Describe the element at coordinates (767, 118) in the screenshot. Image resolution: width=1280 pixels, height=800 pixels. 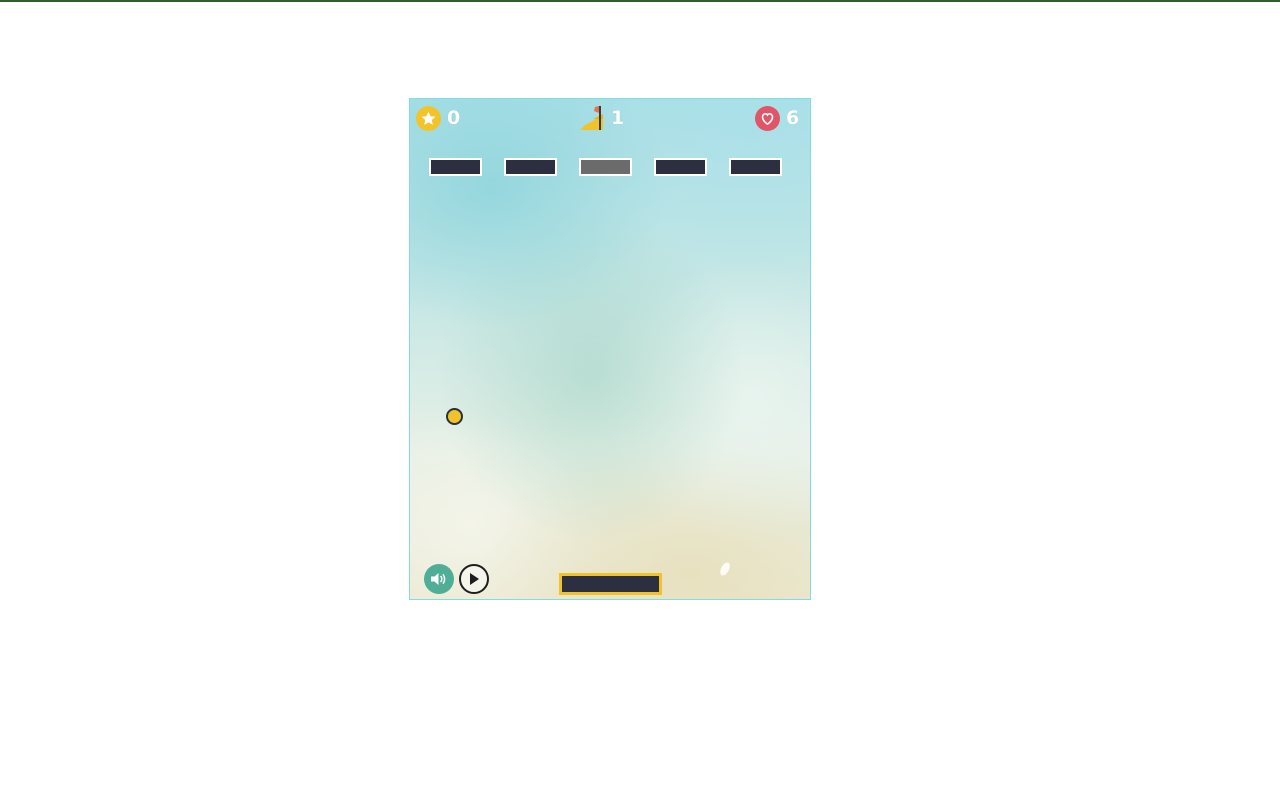
I see `heart-icon` at that location.